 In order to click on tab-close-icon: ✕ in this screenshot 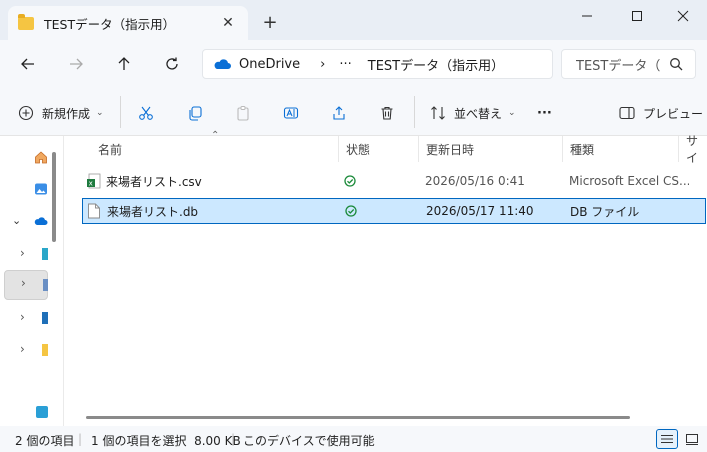, I will do `click(228, 23)`.